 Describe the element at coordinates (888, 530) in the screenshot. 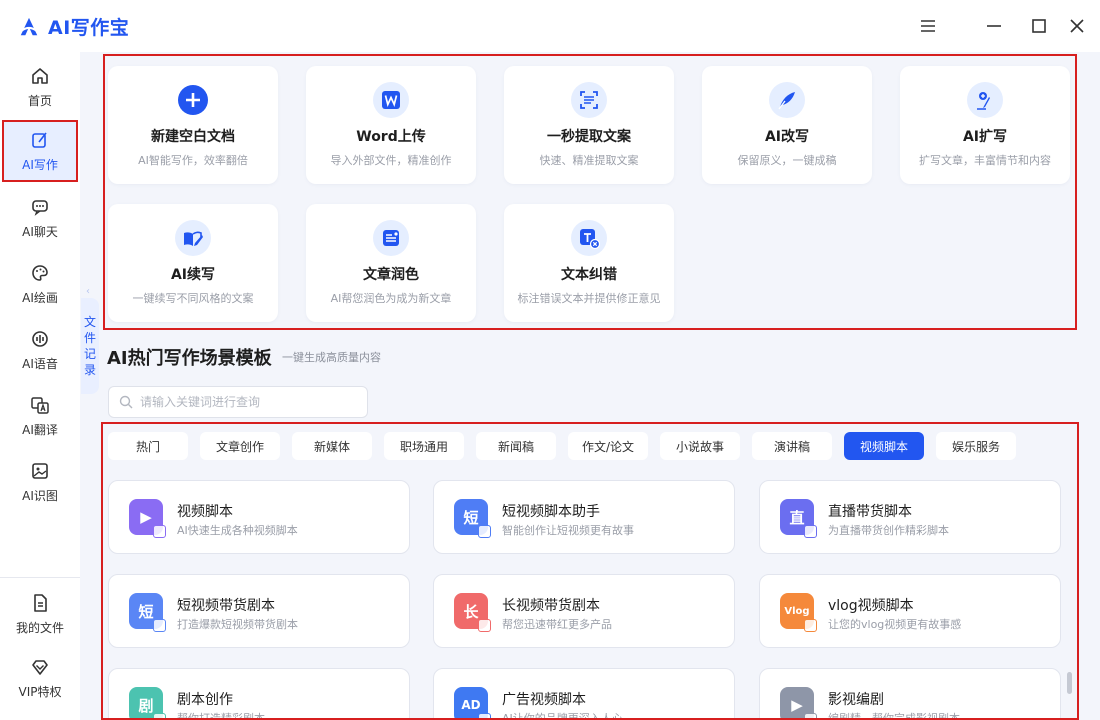

I see `template-desc: 为直播带货创作精彩脚本` at that location.